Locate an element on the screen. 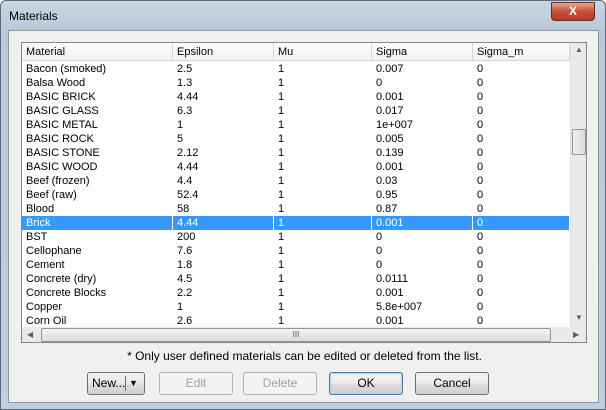 The image size is (606, 410). table-row: Cement 1.8 1 0 0 is located at coordinates (296, 265).